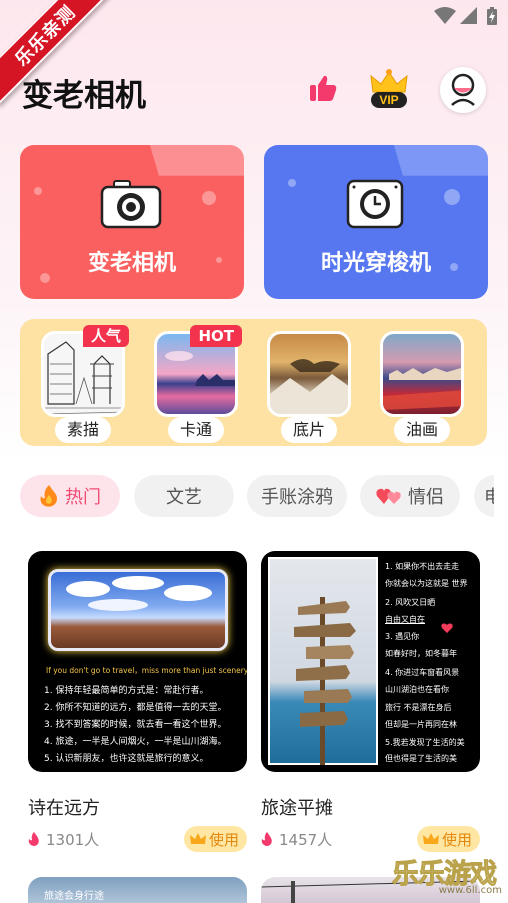 This screenshot has height=903, width=508. Describe the element at coordinates (64, 808) in the screenshot. I see `template-name: 诗在远方` at that location.